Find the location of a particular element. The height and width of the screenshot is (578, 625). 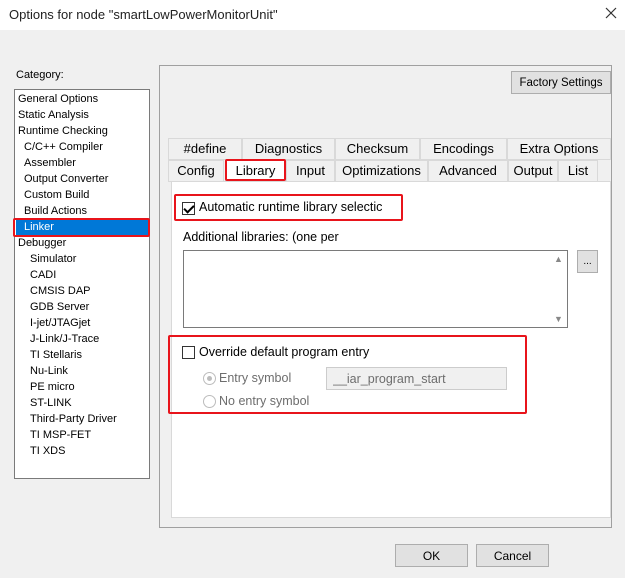

category-item: Output Converter is located at coordinates (66, 179).